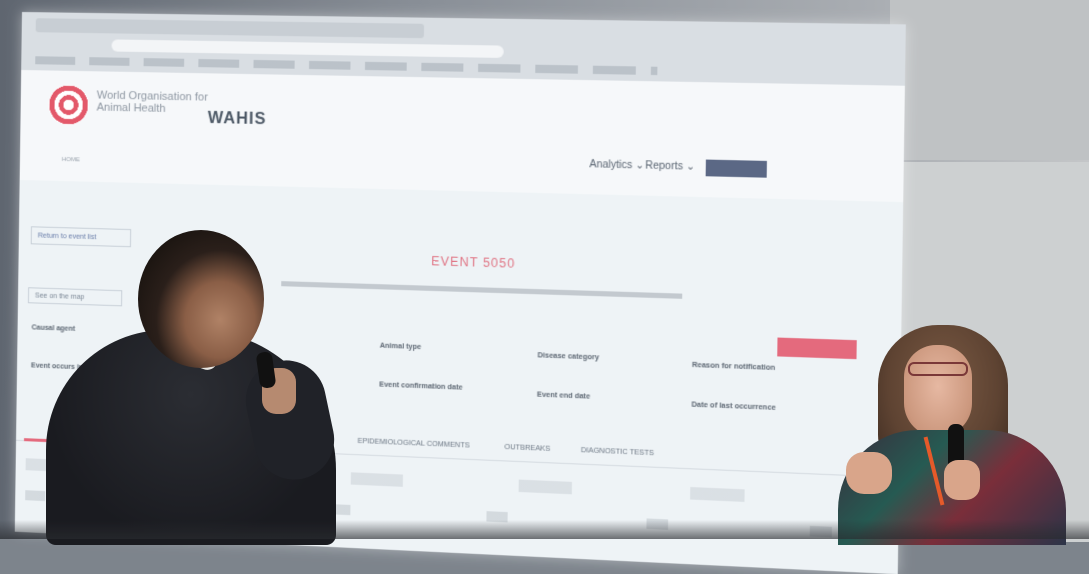  Describe the element at coordinates (616, 165) in the screenshot. I see `nav-analytics: Analytics ⌄` at that location.